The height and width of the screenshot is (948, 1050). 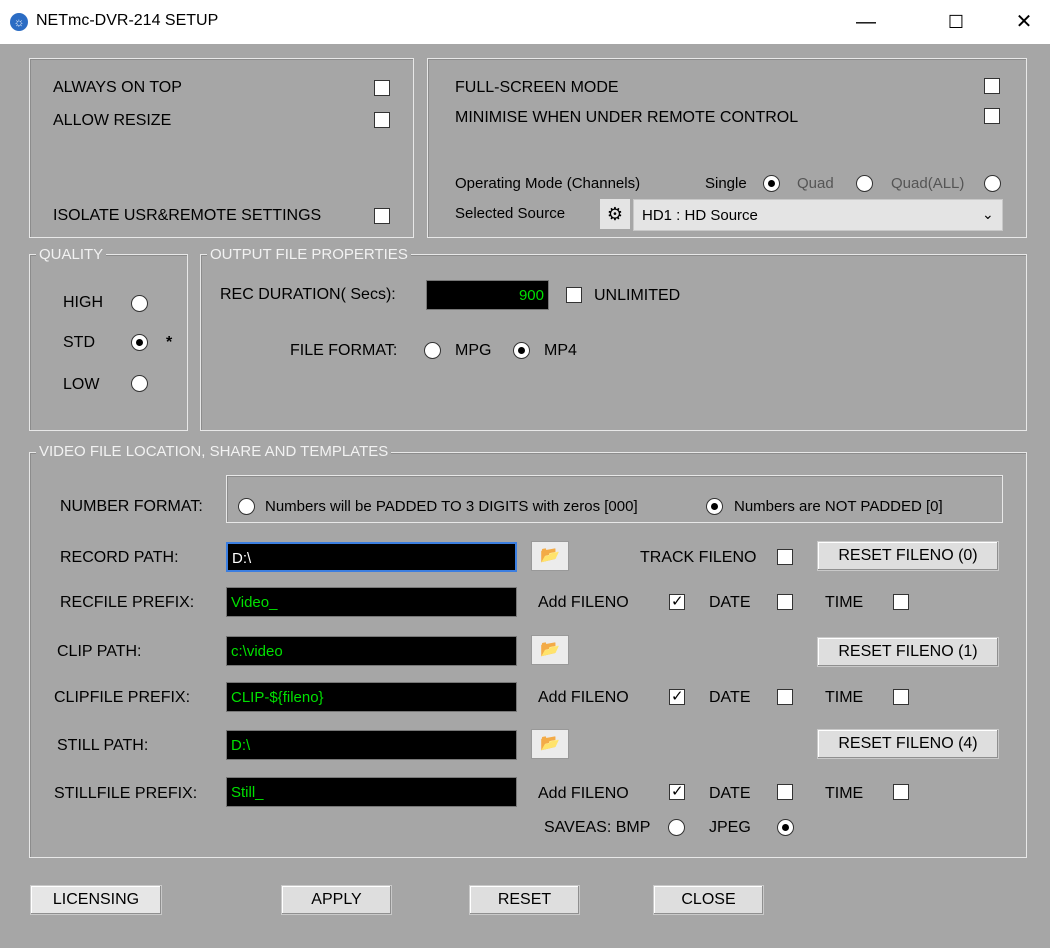 I want to click on source-select-value: HD1 : HD Source, so click(x=700, y=215).